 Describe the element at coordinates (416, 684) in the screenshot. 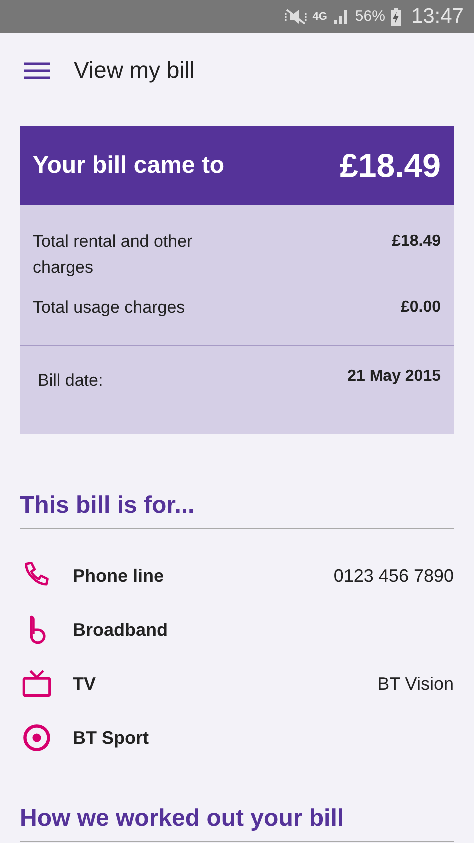

I see `service-detail: BT Vision` at that location.